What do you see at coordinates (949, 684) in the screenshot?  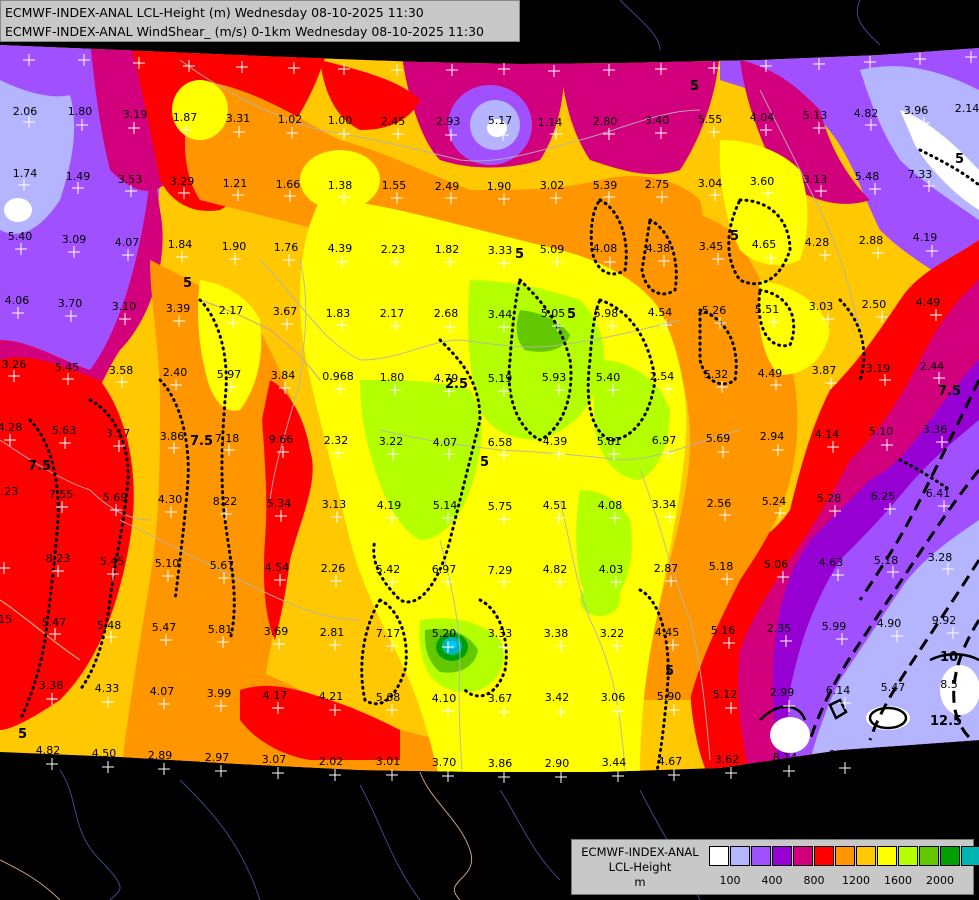 I see `grid-value-label: 8.5` at bounding box center [949, 684].